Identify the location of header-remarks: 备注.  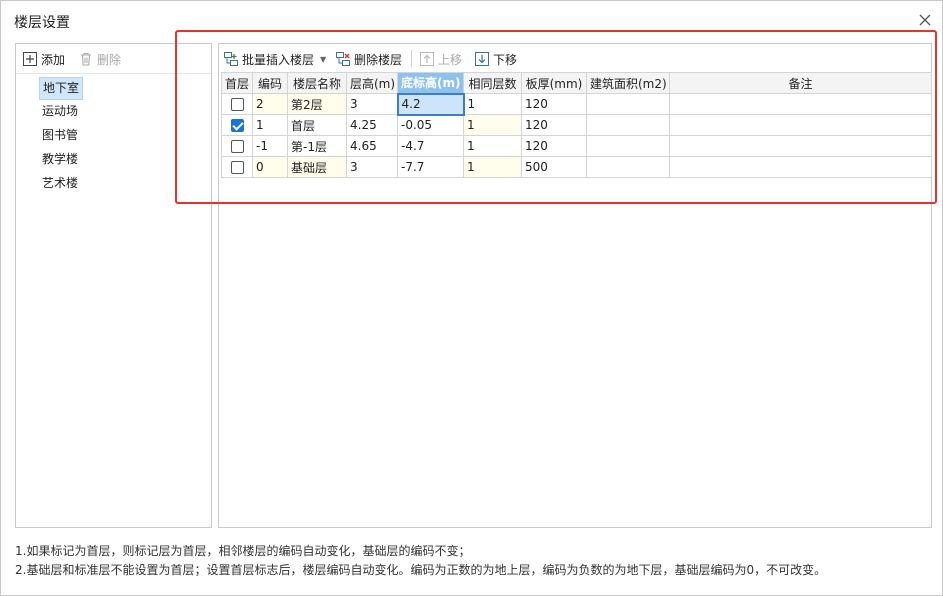
(800, 83).